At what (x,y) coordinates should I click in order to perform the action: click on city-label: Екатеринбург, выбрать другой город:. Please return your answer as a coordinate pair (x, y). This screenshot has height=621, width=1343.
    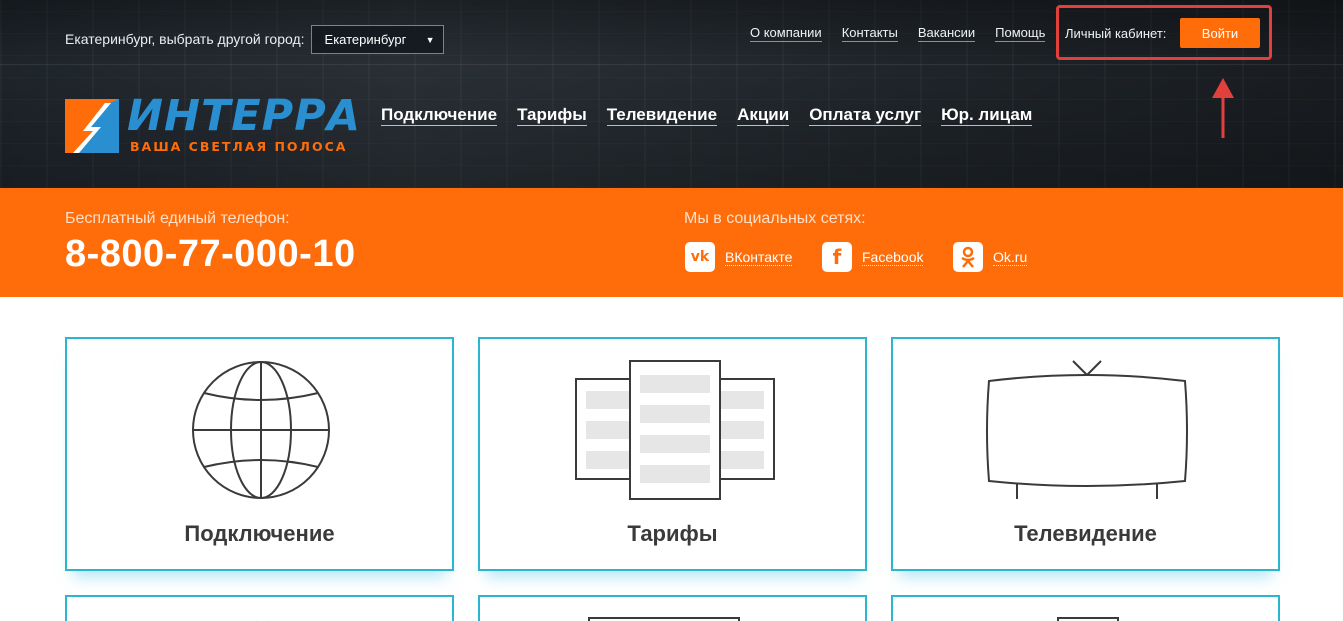
    Looking at the image, I should click on (185, 39).